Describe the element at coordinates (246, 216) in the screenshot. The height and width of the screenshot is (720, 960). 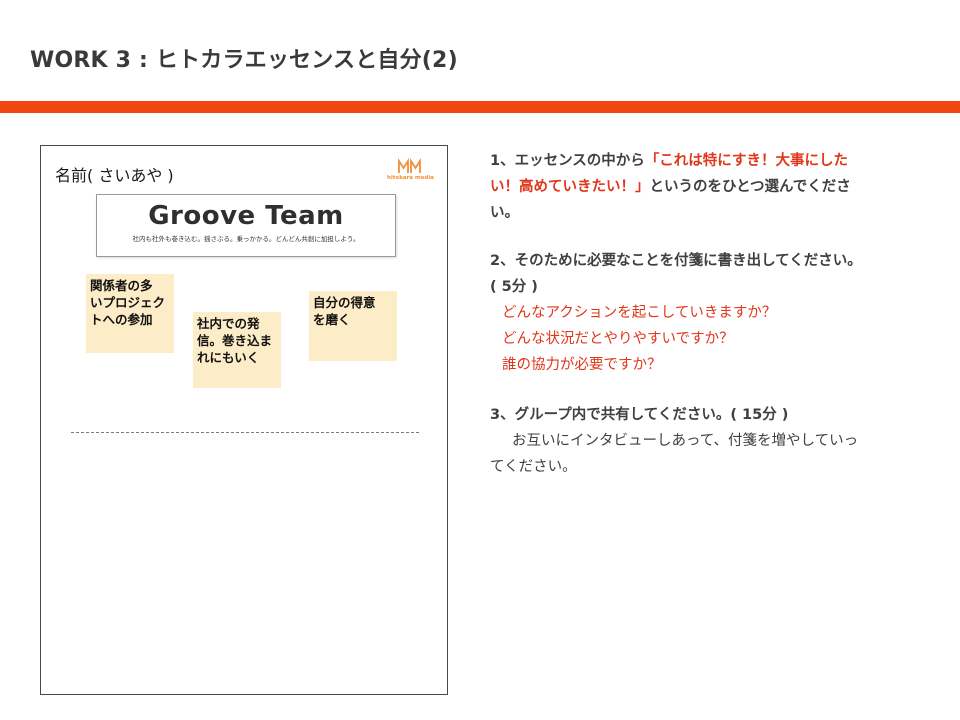
I see `banner-title: Groove Team` at that location.